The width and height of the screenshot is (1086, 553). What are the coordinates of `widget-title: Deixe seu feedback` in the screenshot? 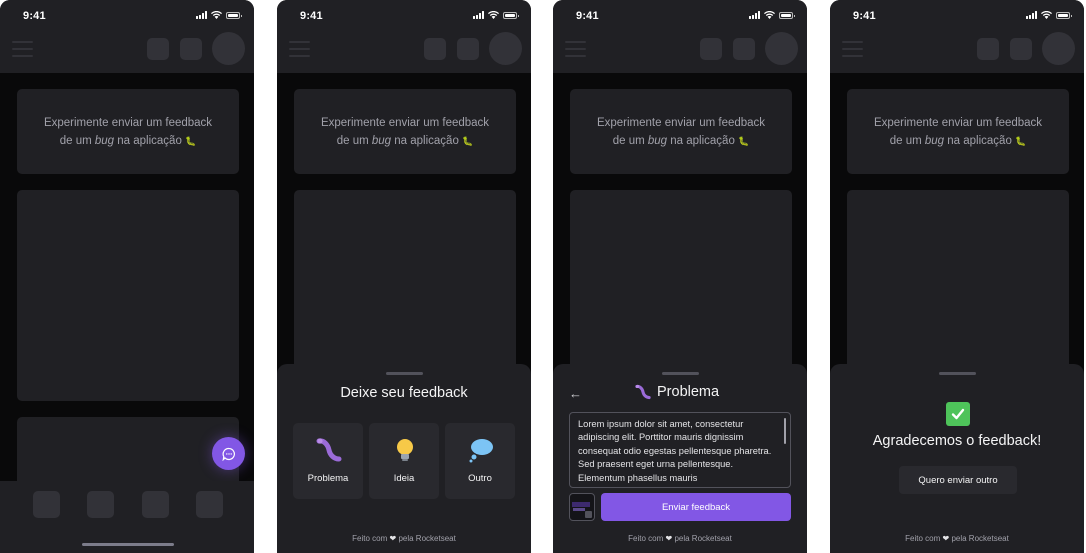 It's located at (404, 393).